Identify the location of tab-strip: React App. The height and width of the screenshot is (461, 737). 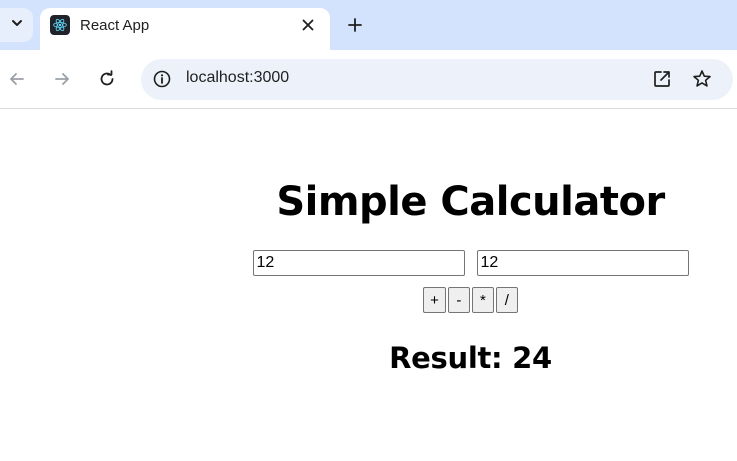
(368, 25).